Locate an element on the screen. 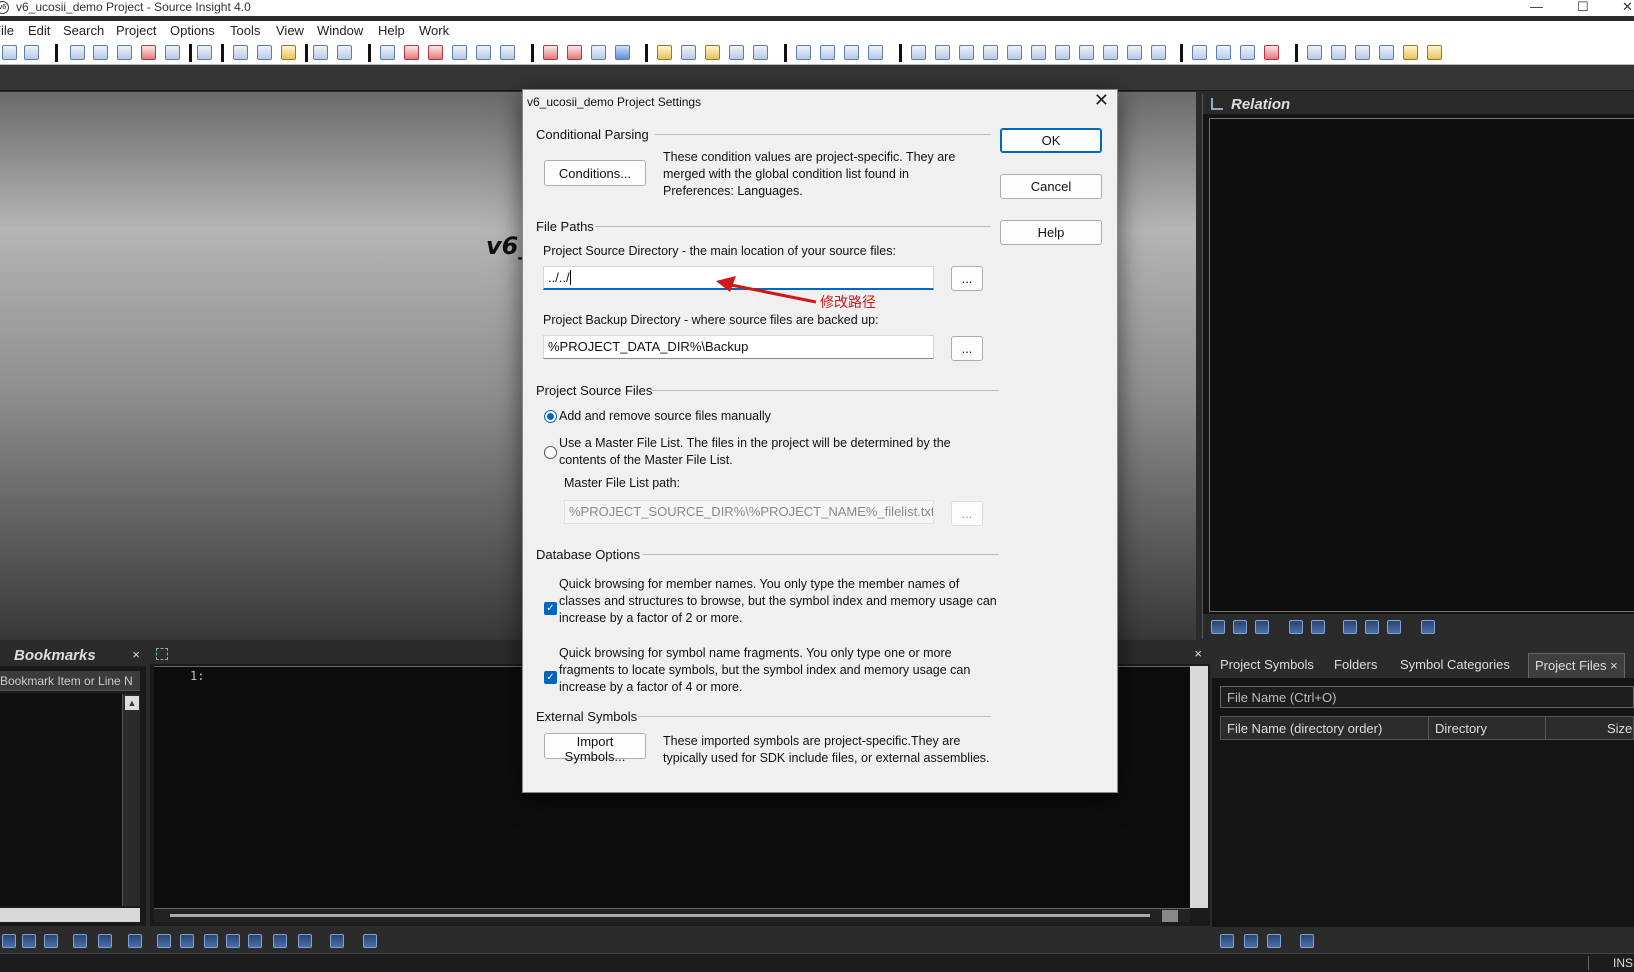 The image size is (1634, 972). checkbox-name-fragments: ✓ is located at coordinates (550, 677).